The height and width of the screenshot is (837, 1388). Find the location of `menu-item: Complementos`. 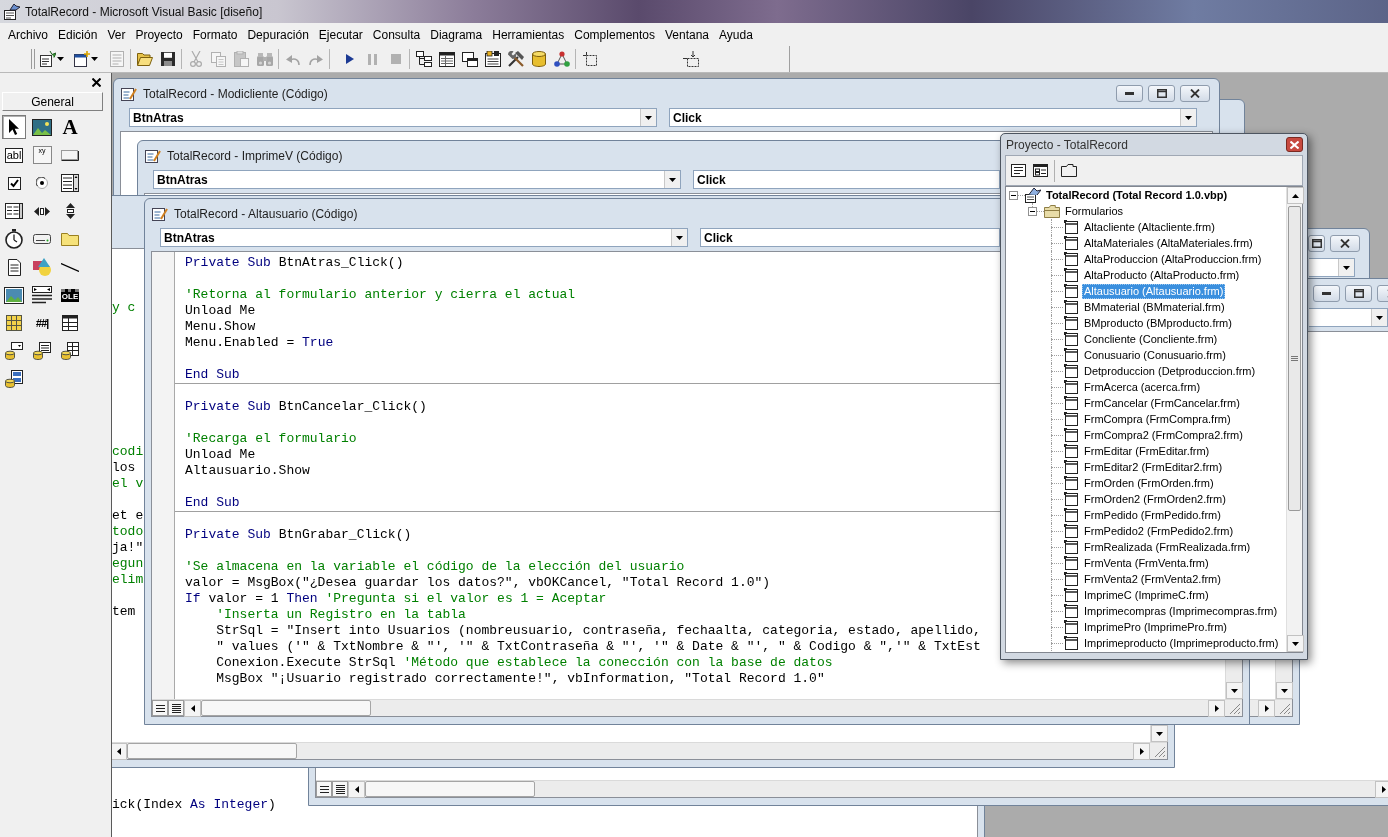

menu-item: Complementos is located at coordinates (614, 34).